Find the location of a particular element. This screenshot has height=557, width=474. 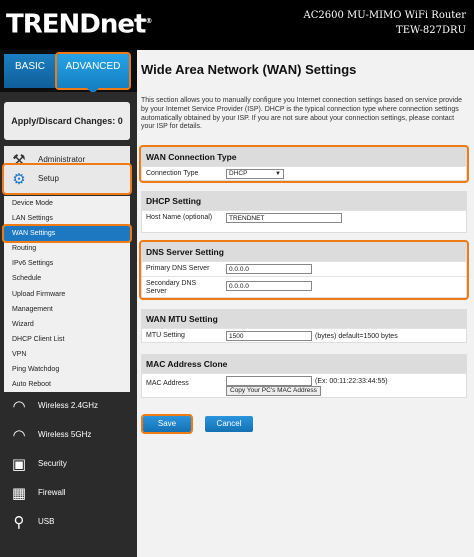

sidebar-item-usb: ⚲ USB is located at coordinates (67, 522).